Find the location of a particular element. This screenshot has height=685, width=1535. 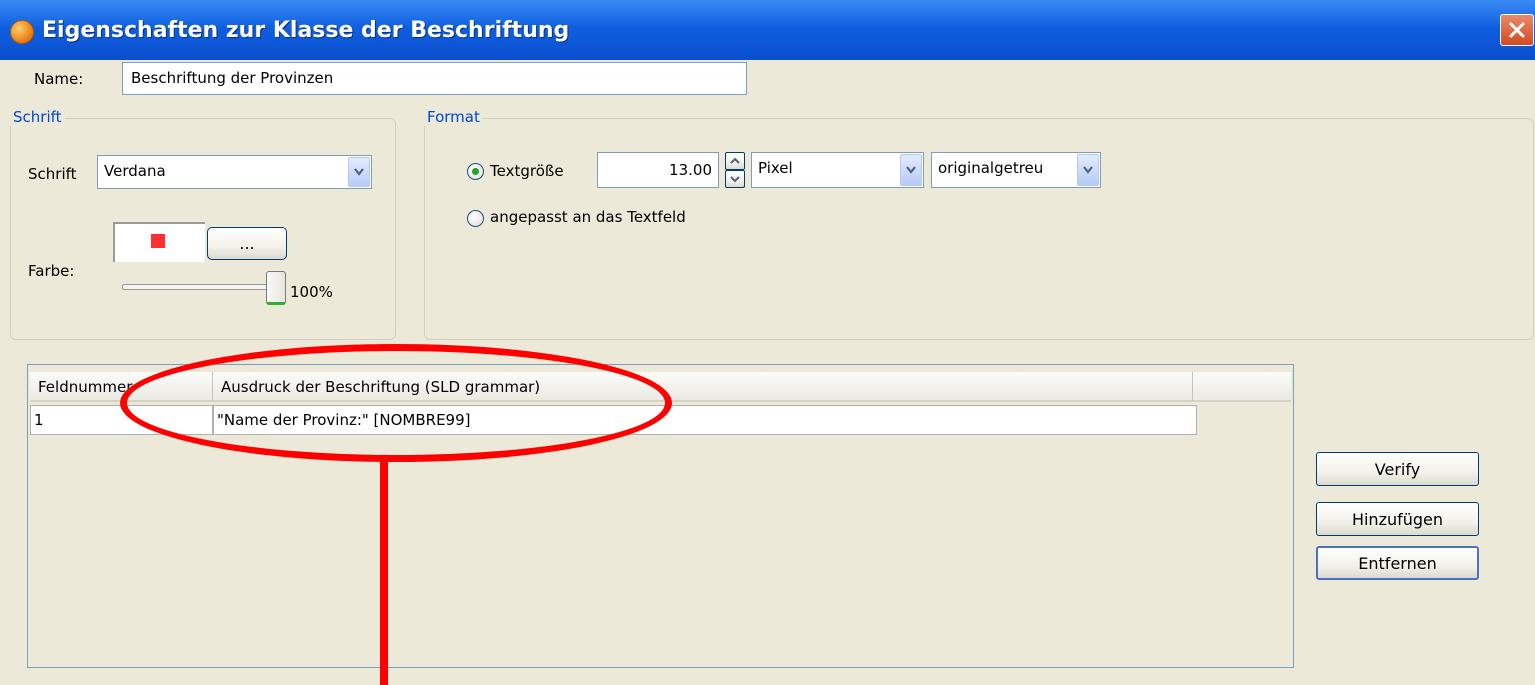

close-button is located at coordinates (1517, 30).